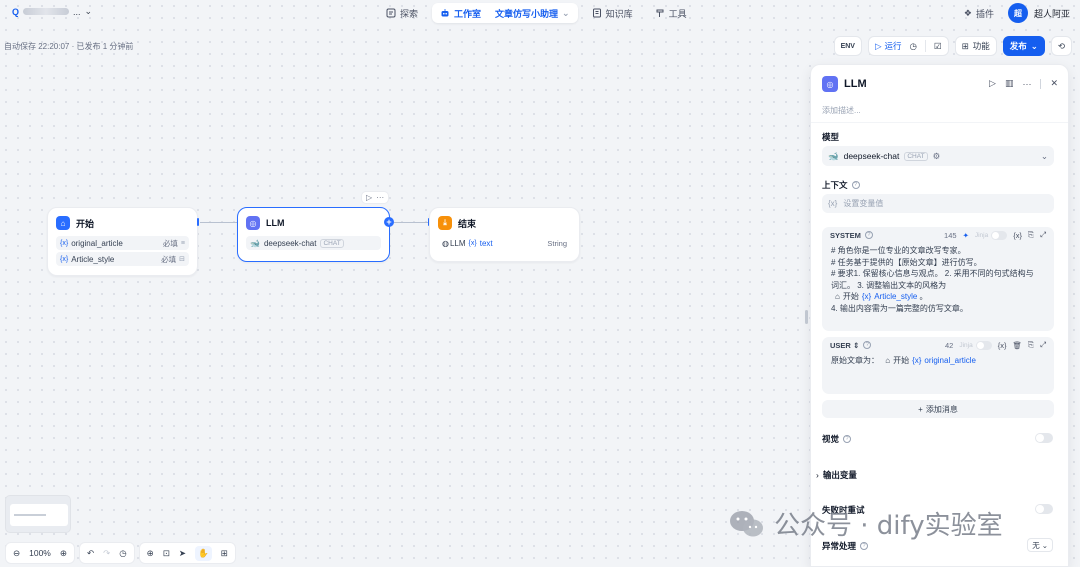  Describe the element at coordinates (677, 13) in the screenshot. I see `nav-tools-label: 工具` at that location.